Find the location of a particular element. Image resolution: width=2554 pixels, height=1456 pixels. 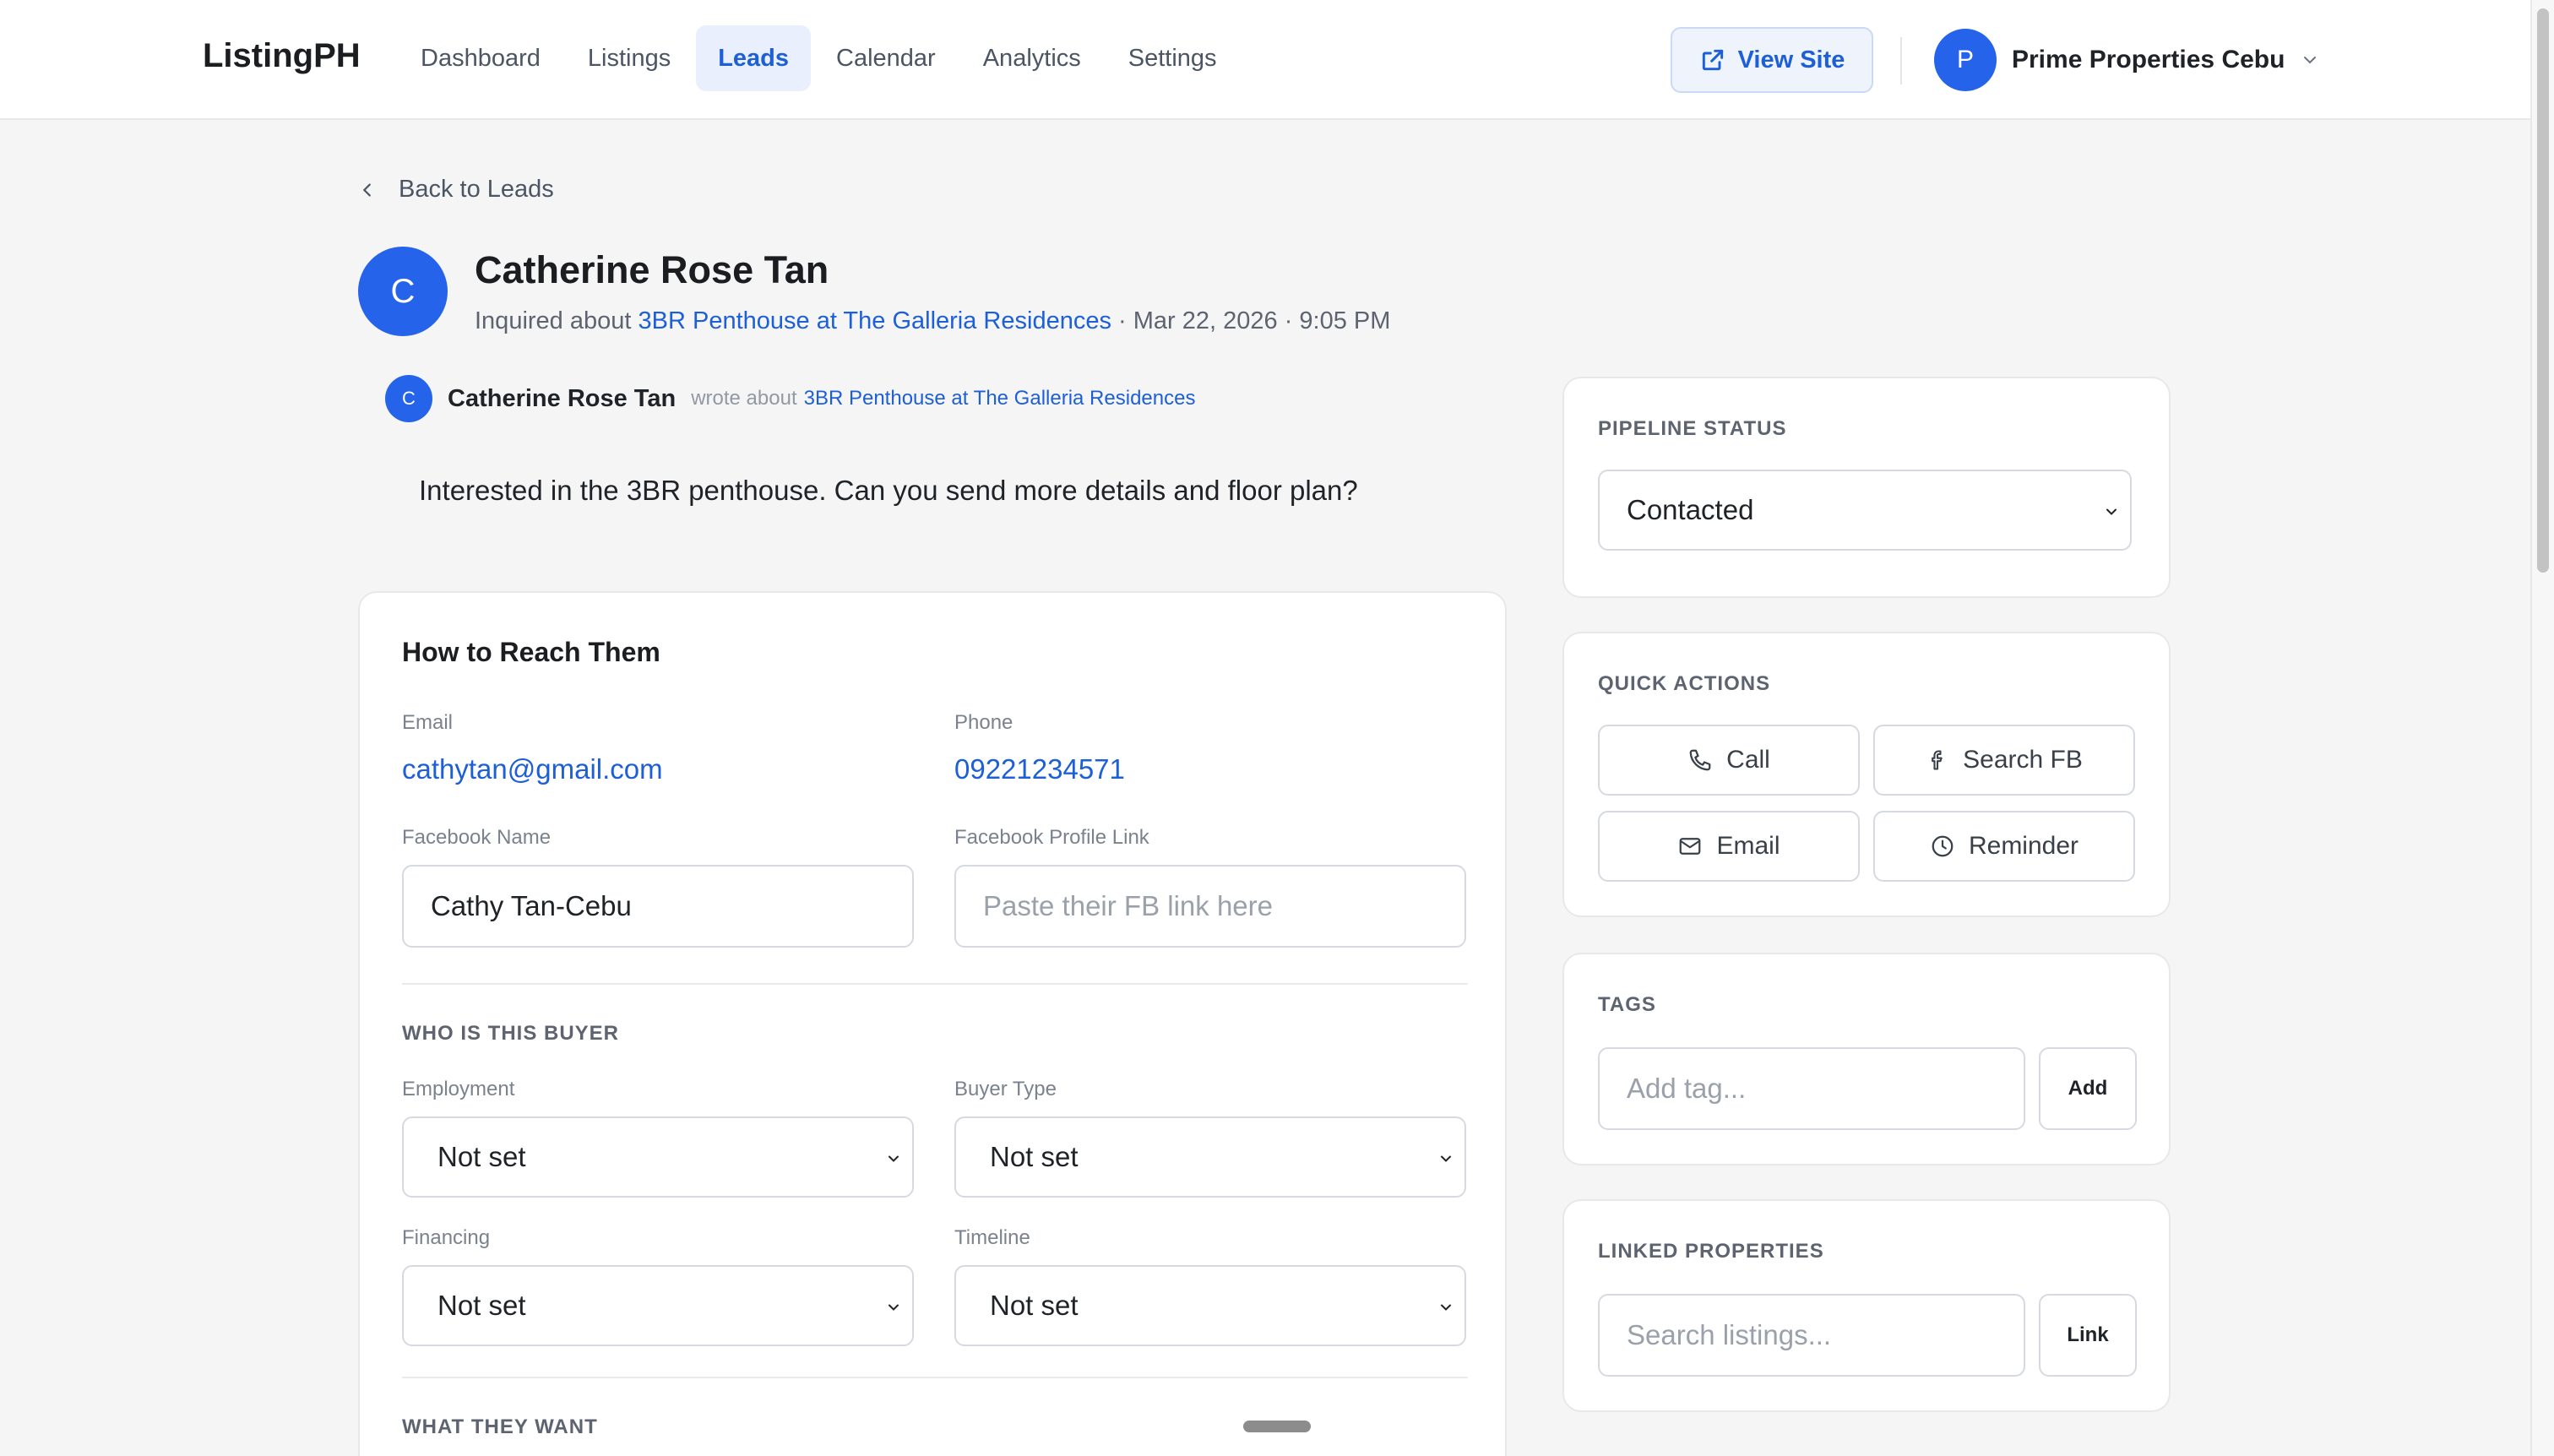

timeline-label: Timeline is located at coordinates (992, 1237).